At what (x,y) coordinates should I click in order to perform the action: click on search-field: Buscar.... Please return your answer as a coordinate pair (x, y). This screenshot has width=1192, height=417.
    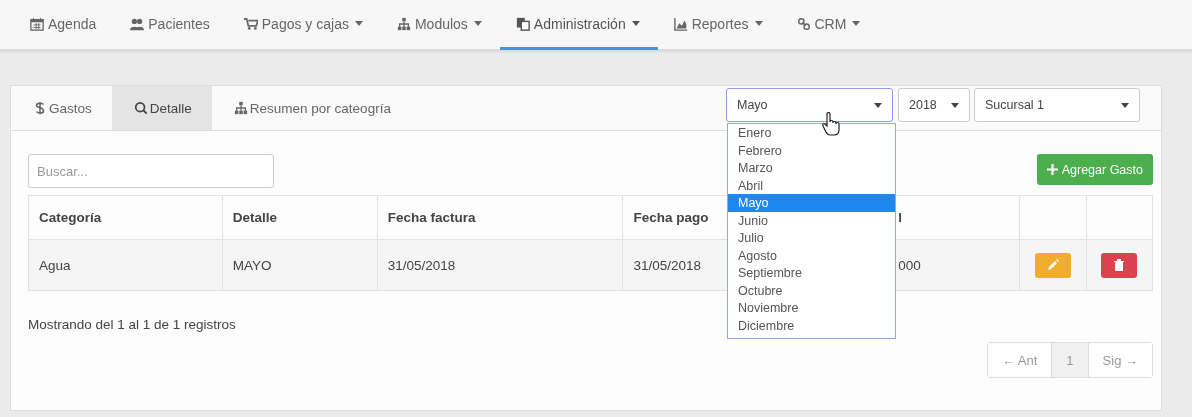
    Looking at the image, I should click on (151, 171).